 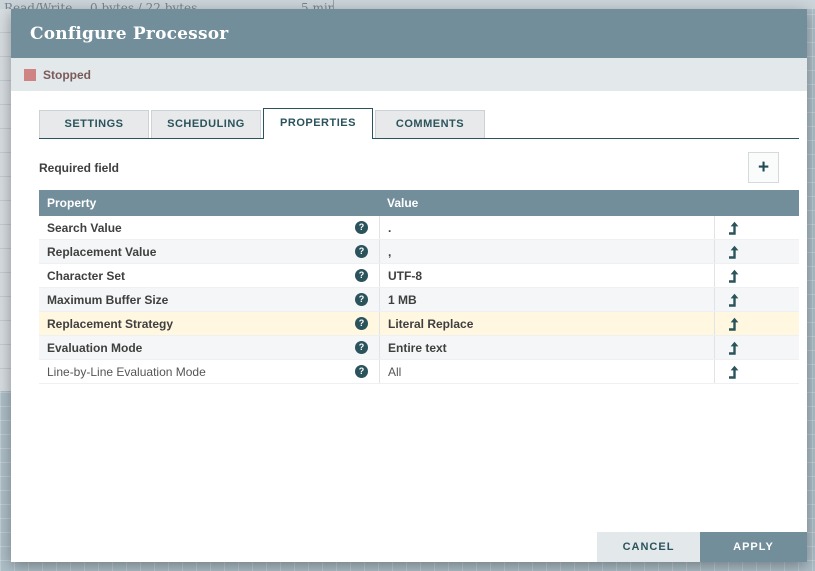 I want to click on table-row: Replacement Value ? ,, so click(x=419, y=252).